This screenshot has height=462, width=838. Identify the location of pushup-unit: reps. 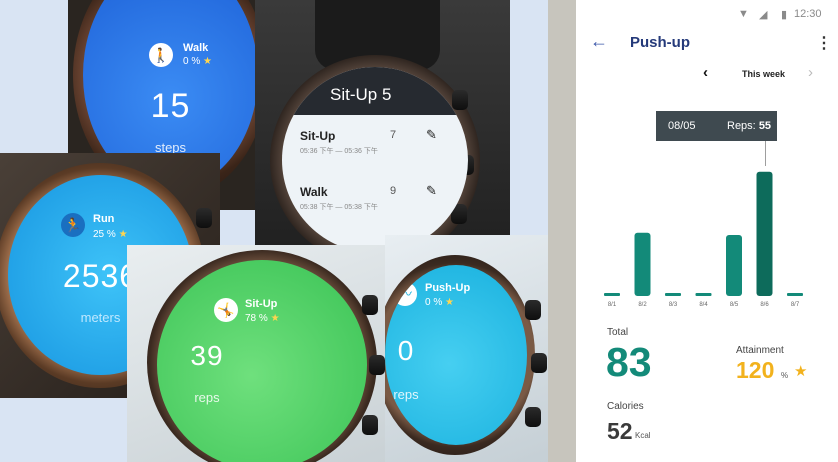
(406, 394).